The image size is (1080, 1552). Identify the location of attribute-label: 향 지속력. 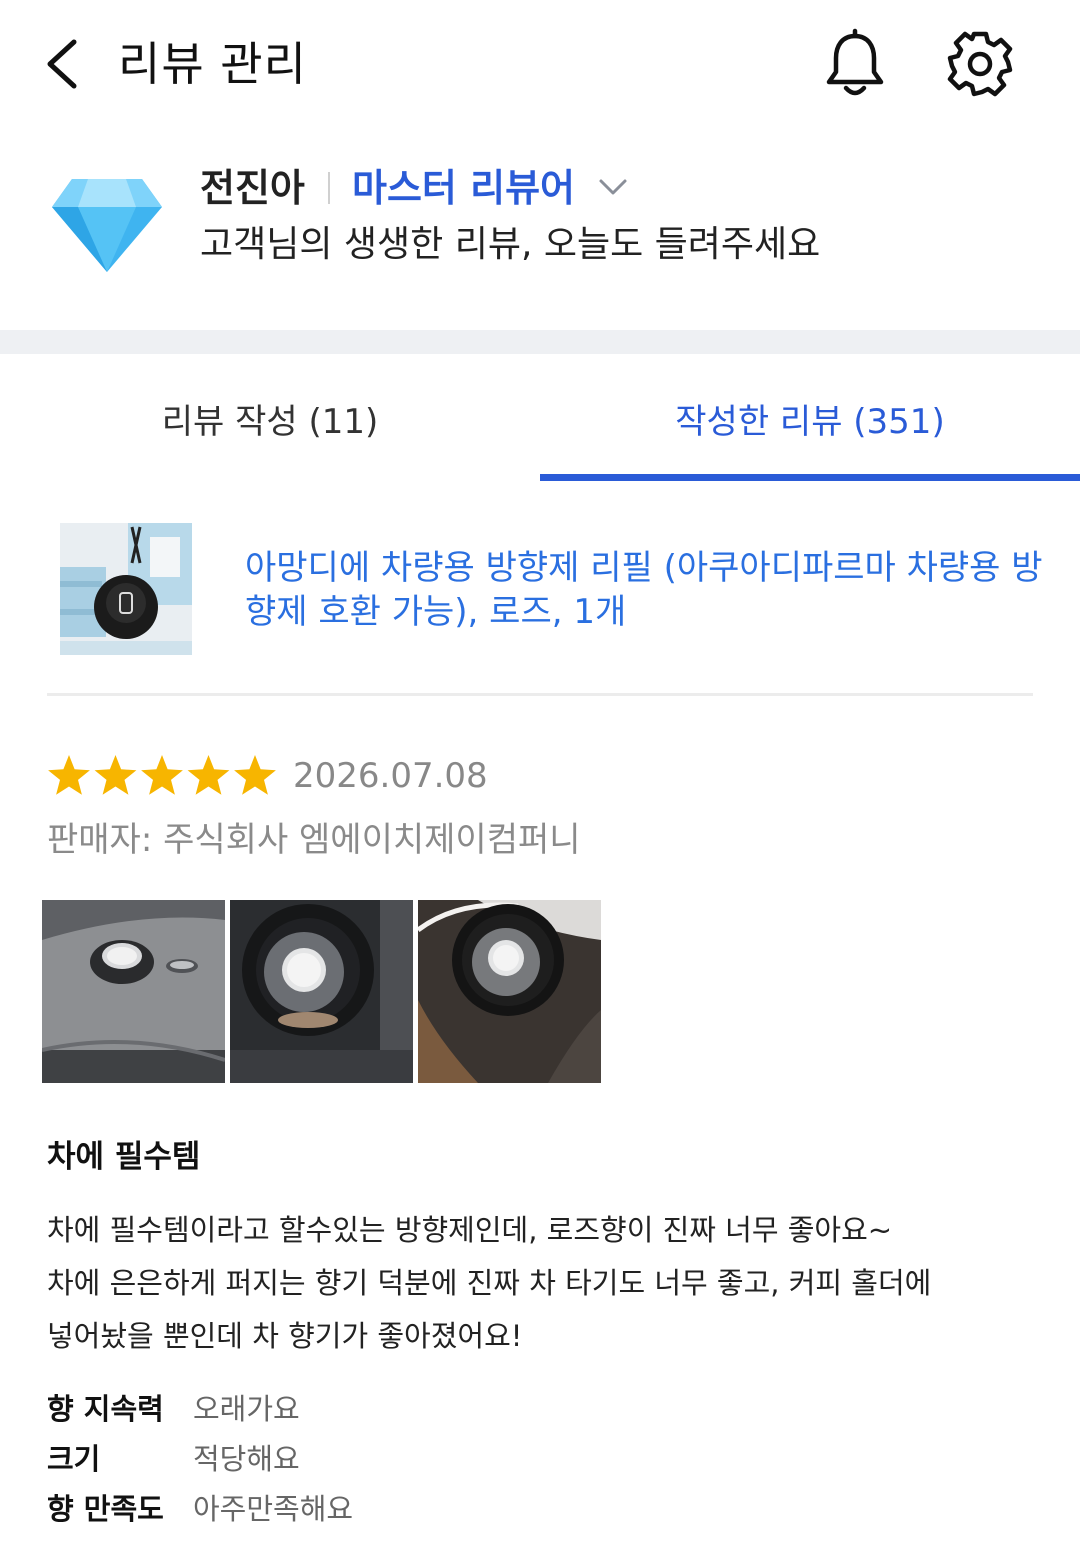
(105, 1409).